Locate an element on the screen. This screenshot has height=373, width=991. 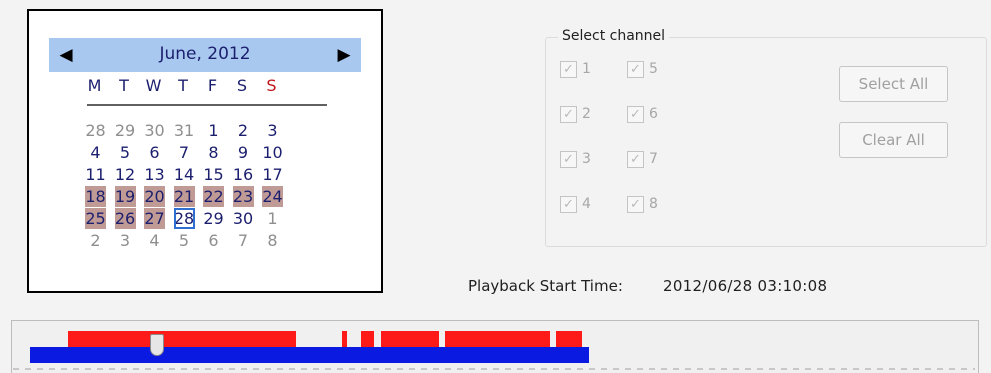
timeline-ticks is located at coordinates (494, 369).